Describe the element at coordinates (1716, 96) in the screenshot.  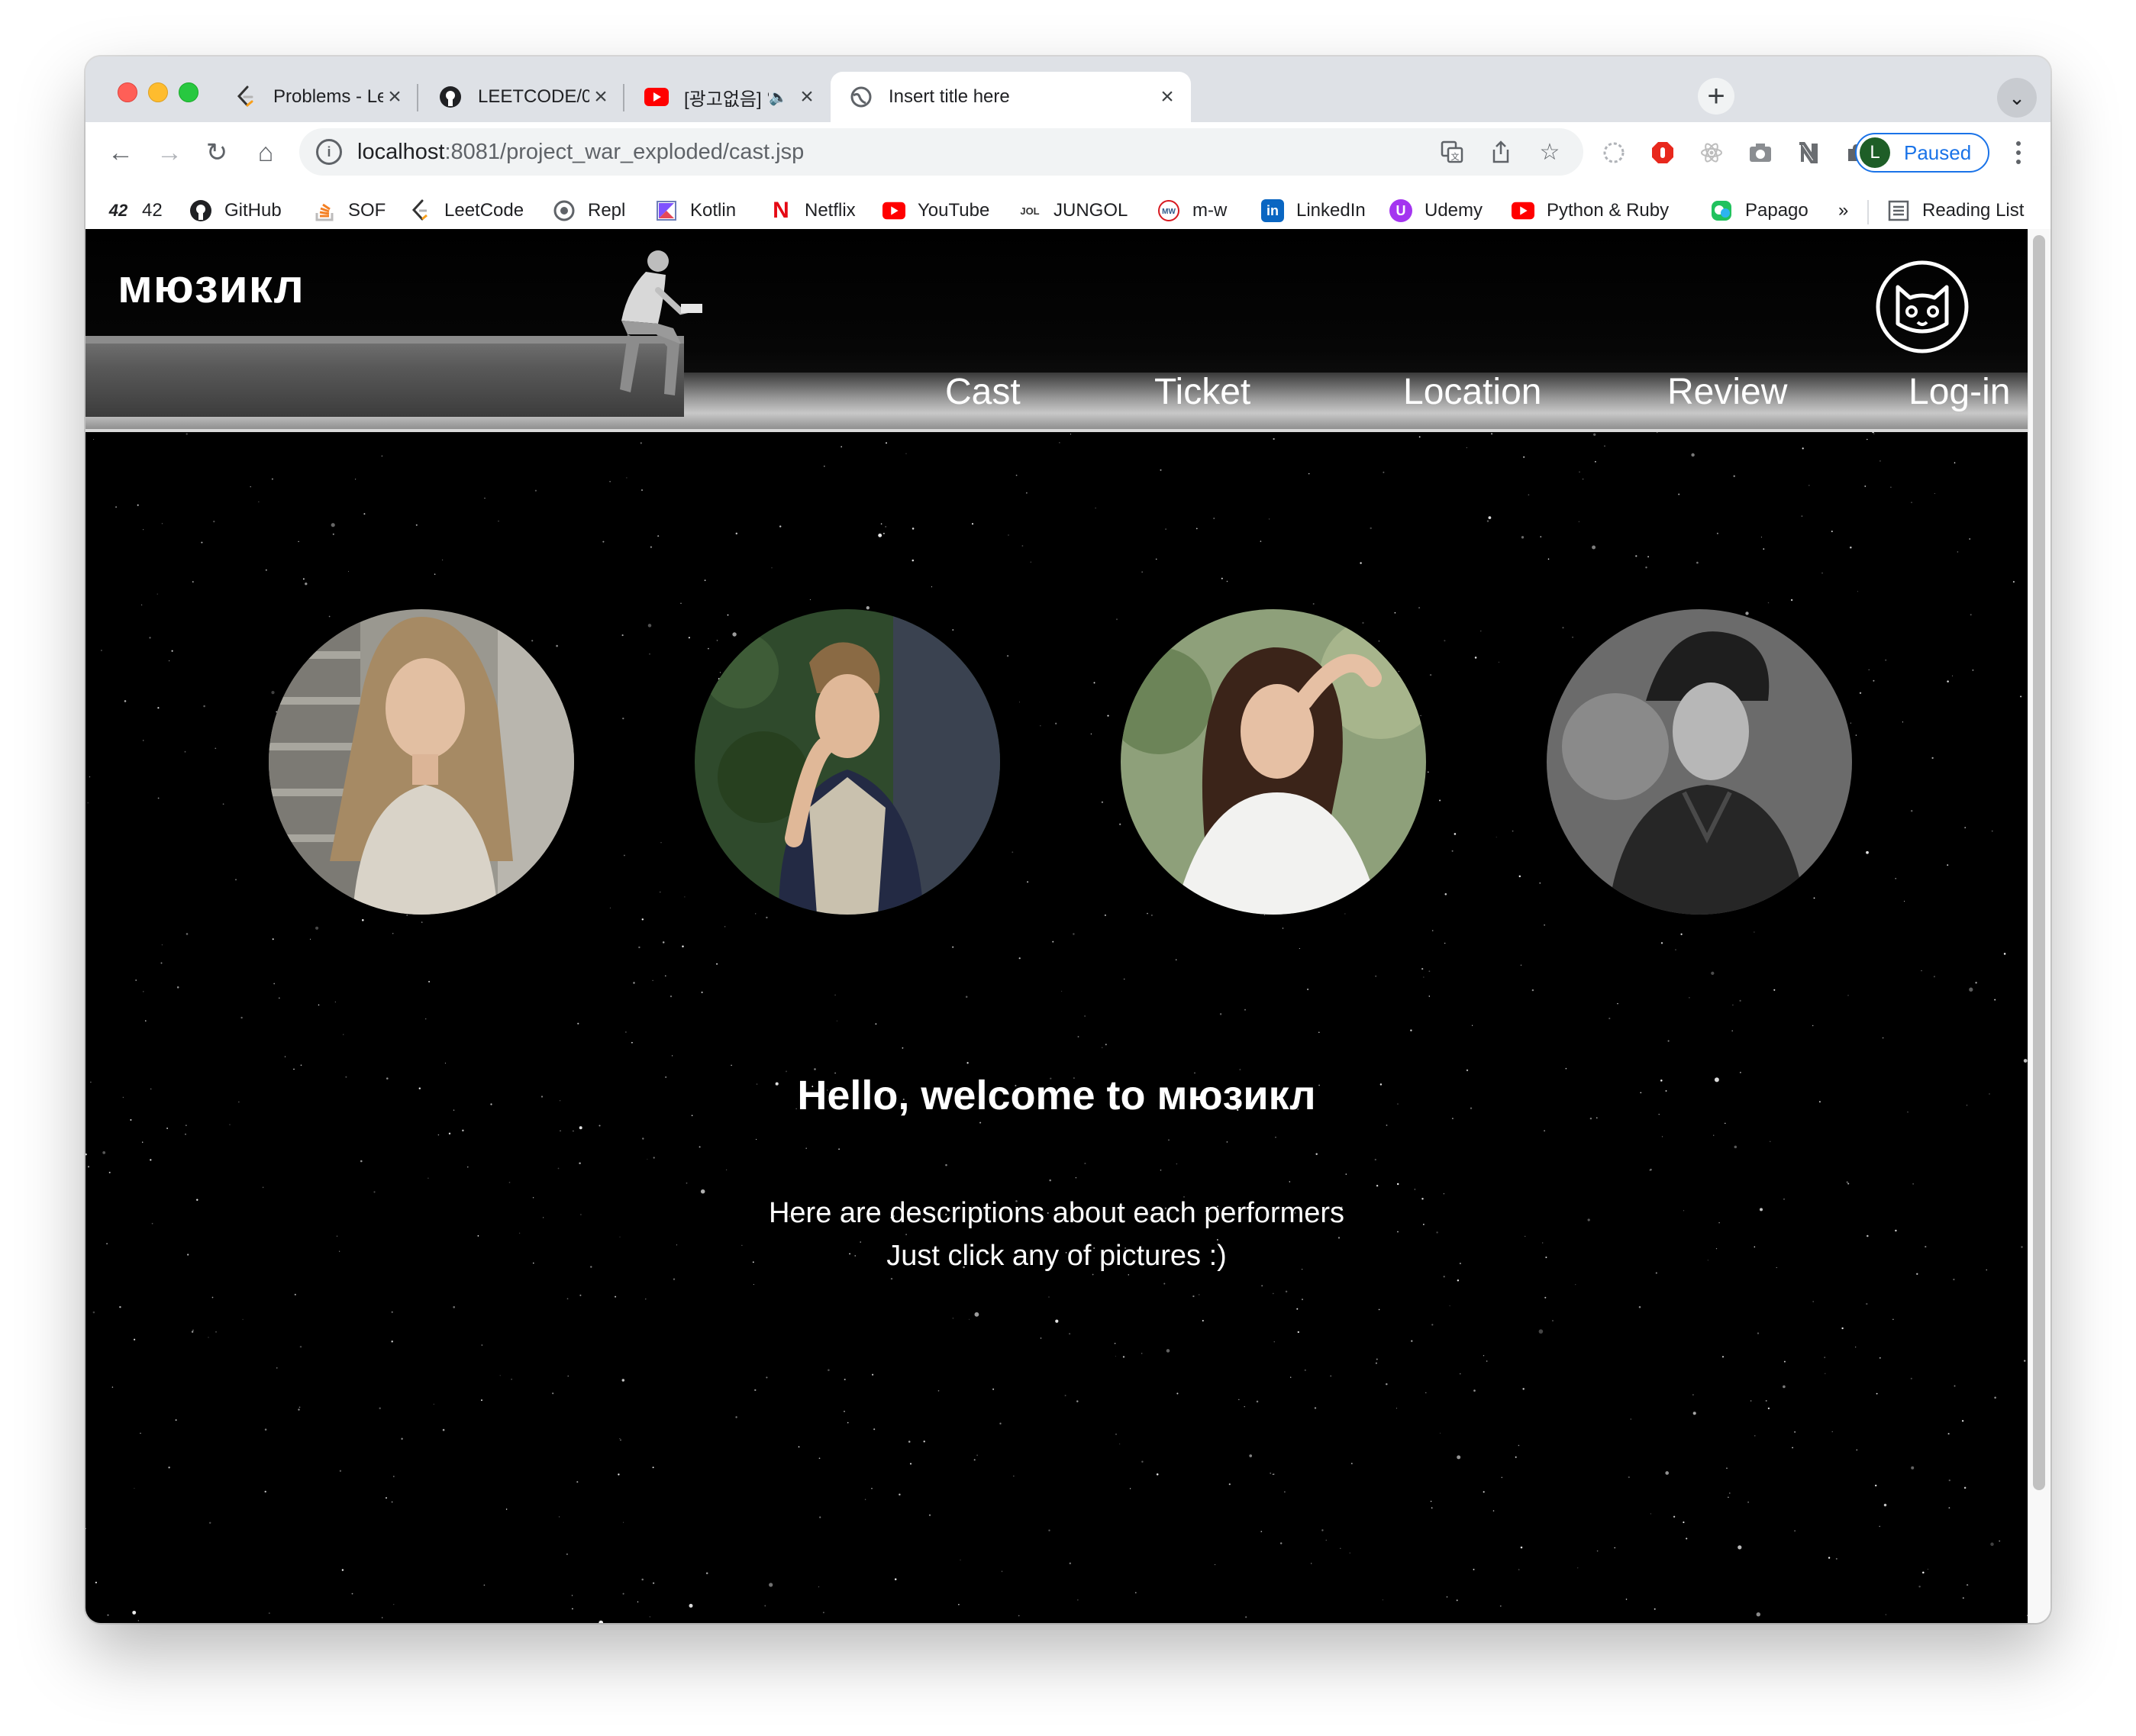
I see `new-tab-button: +` at that location.